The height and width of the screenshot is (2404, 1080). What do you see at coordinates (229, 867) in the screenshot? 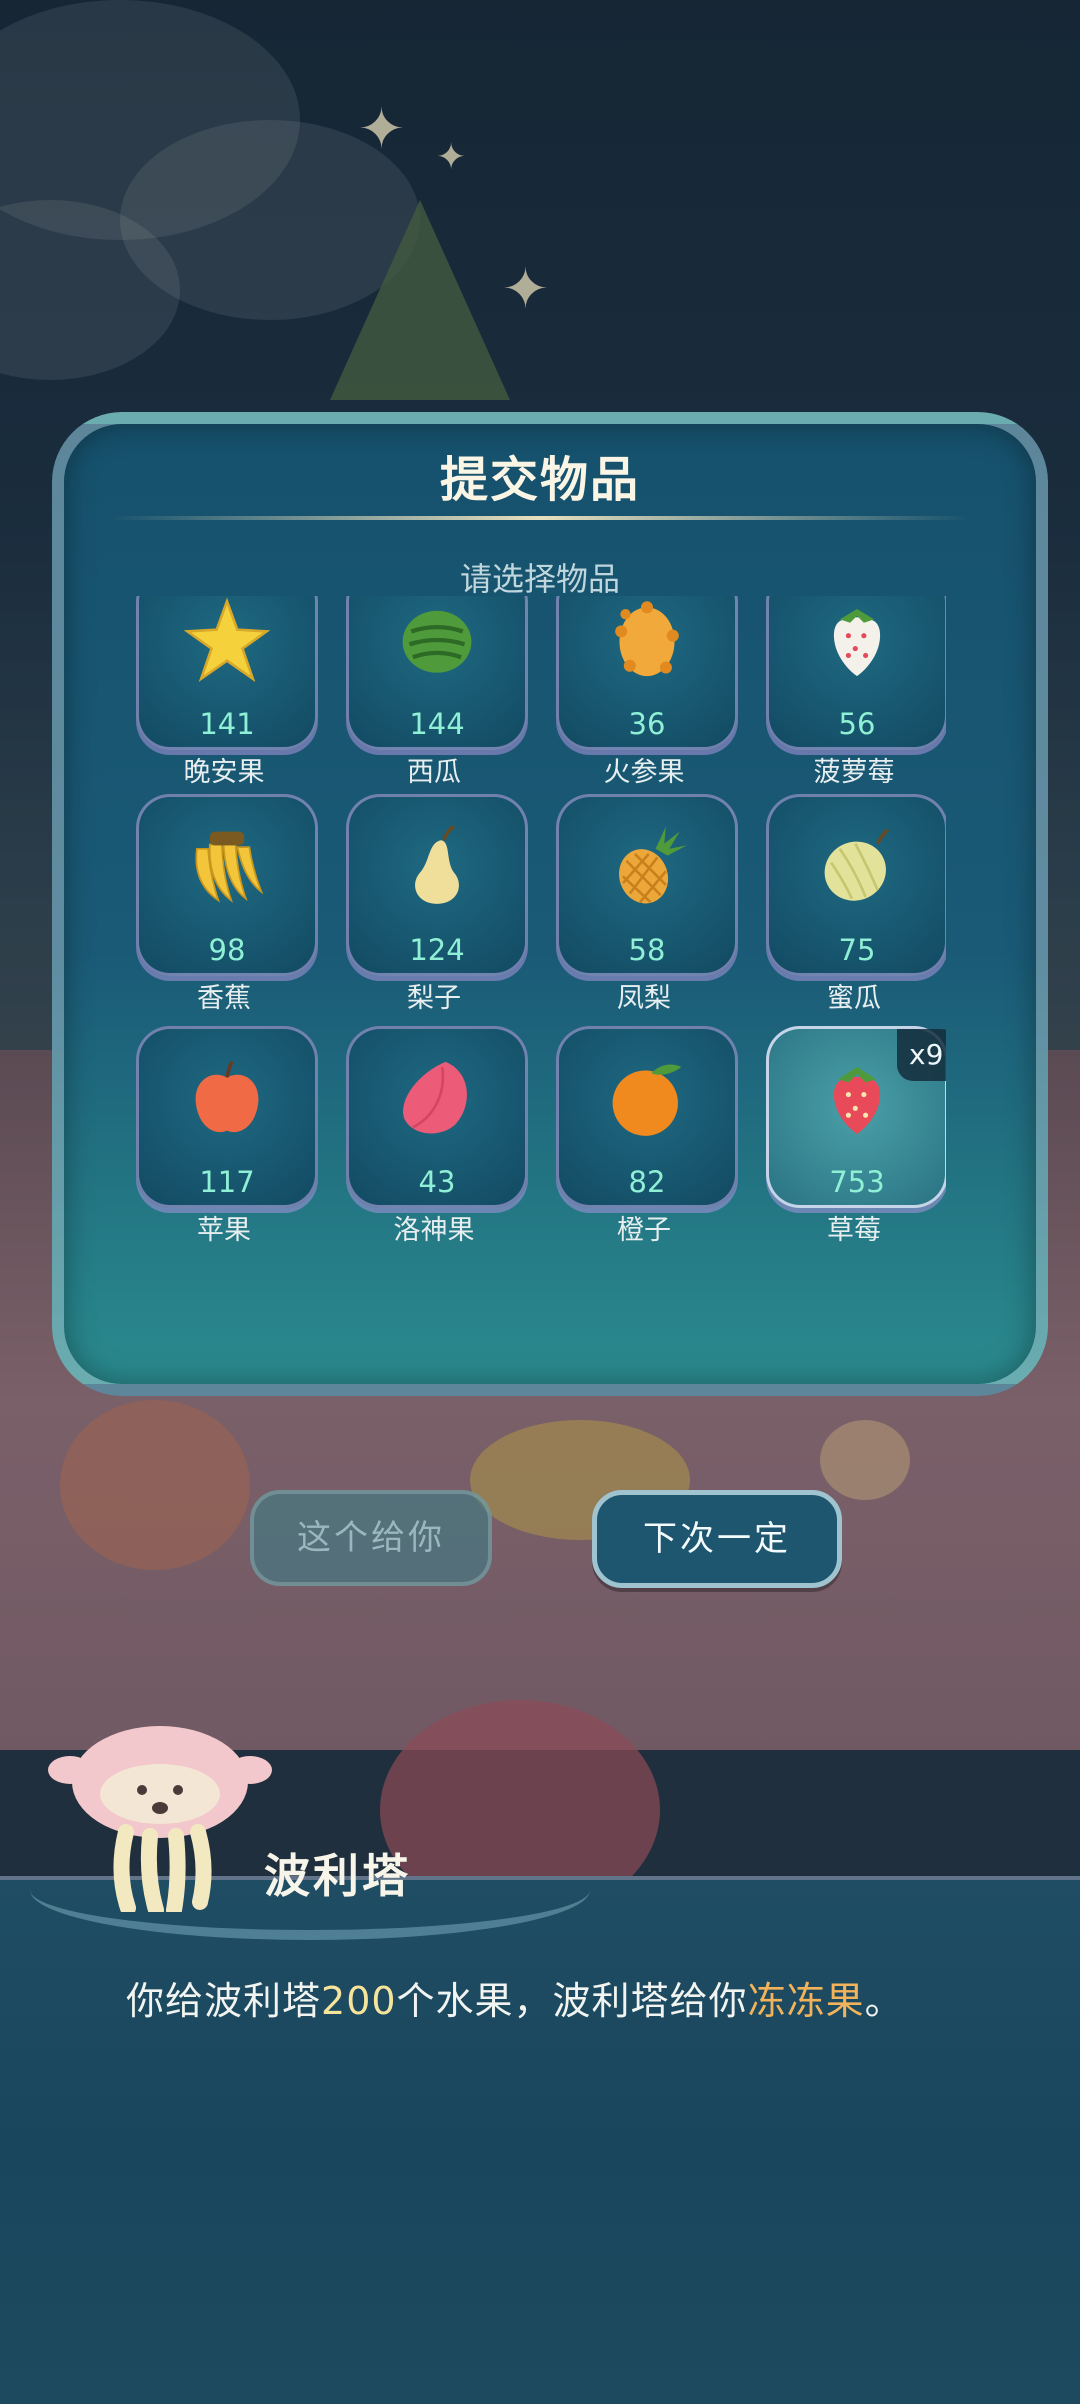
I see `banana-icon` at bounding box center [229, 867].